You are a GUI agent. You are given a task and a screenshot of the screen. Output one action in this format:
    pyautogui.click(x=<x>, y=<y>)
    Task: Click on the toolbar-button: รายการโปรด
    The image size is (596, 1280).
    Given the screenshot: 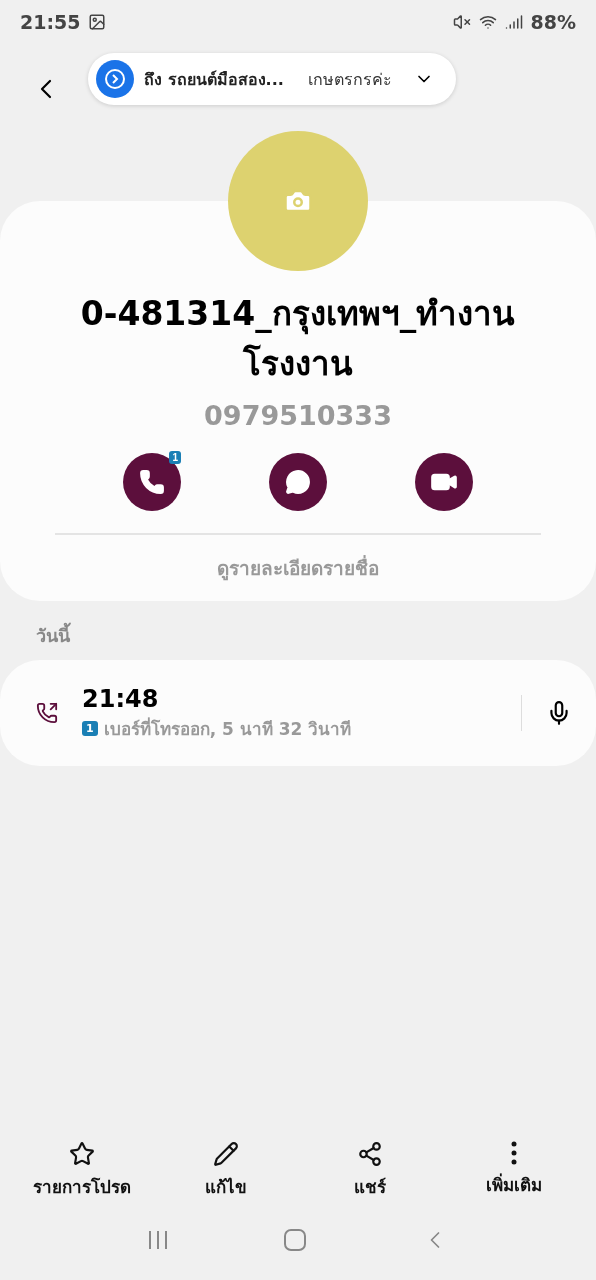 What is the action you would take?
    pyautogui.click(x=82, y=1170)
    